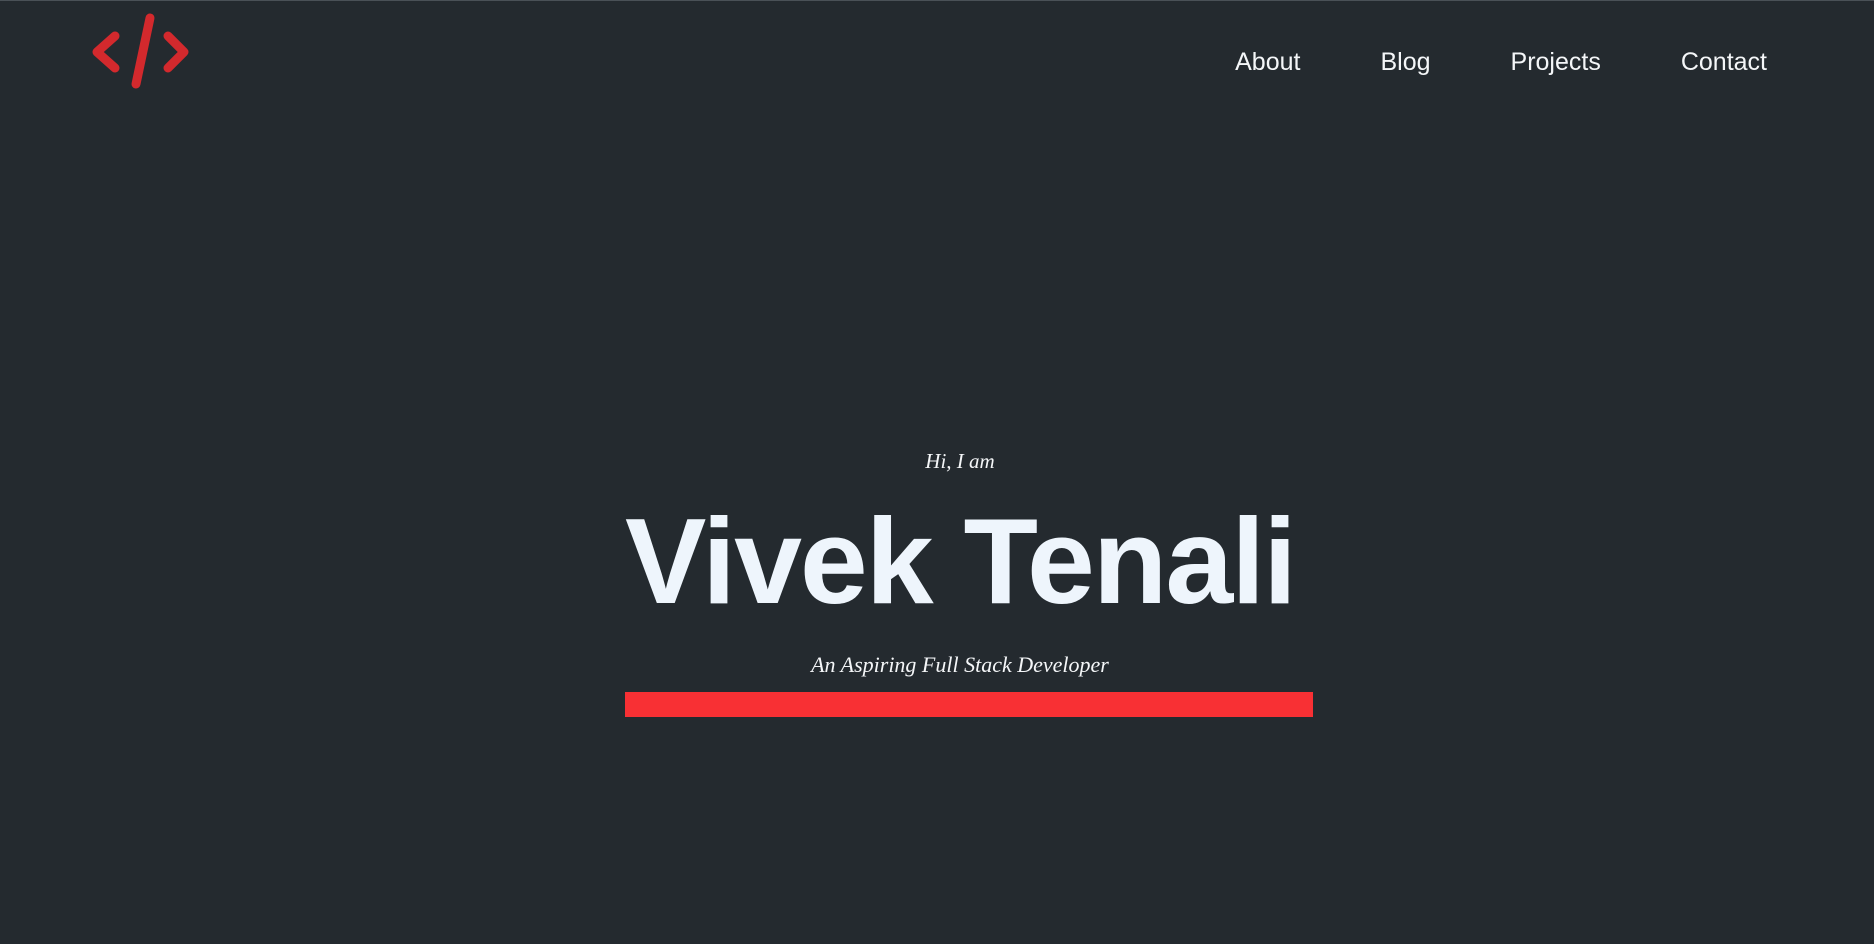  What do you see at coordinates (969, 704) in the screenshot?
I see `accent-bar` at bounding box center [969, 704].